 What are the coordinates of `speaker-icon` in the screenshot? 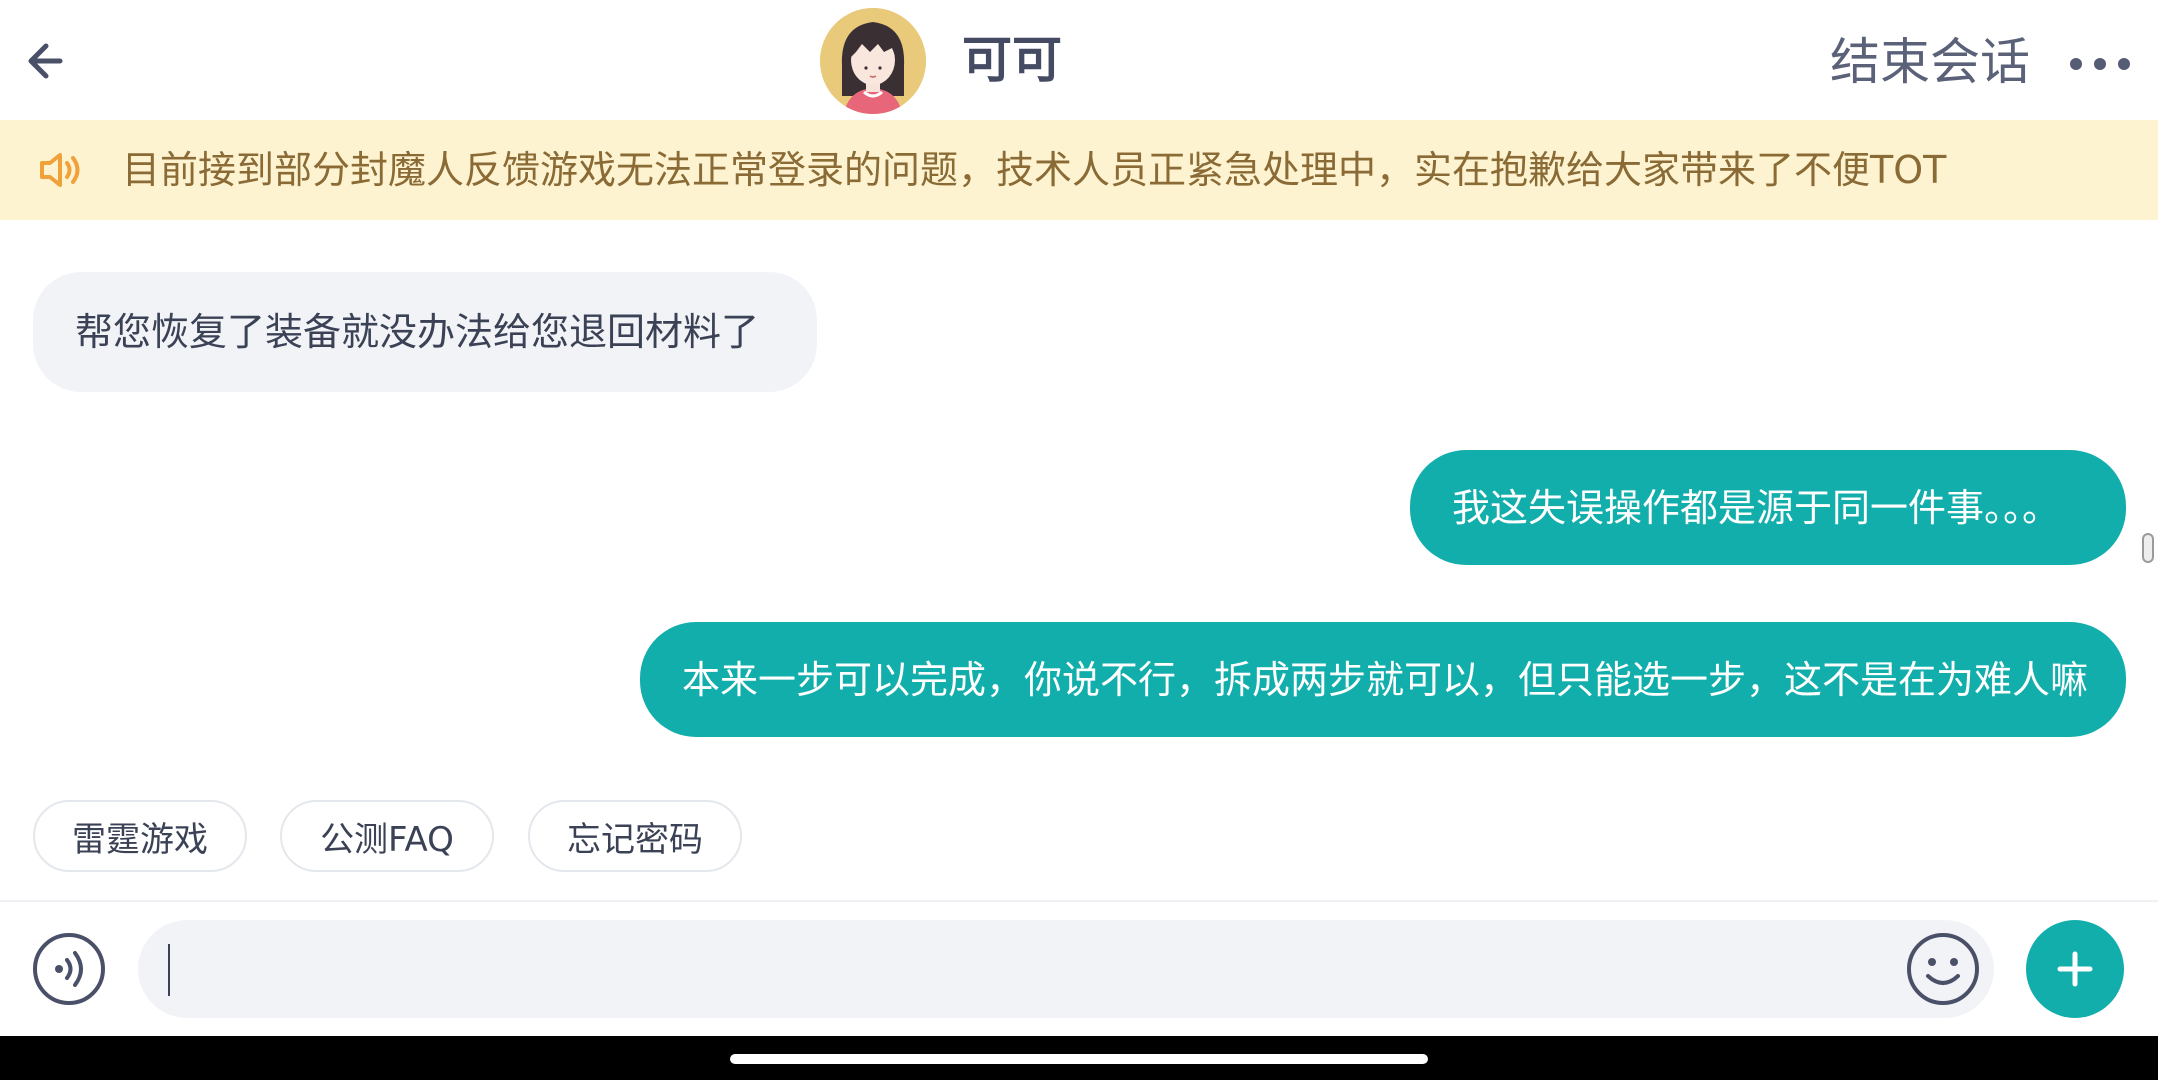 It's located at (61, 170).